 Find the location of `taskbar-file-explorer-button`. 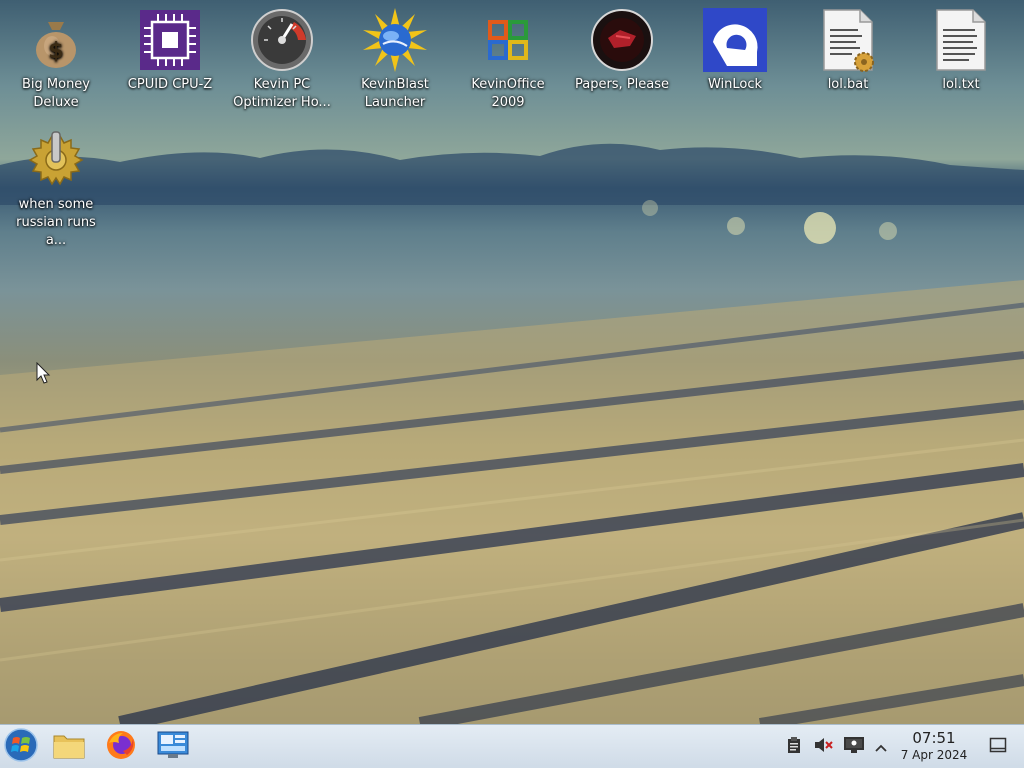

taskbar-file-explorer-button is located at coordinates (69, 747).